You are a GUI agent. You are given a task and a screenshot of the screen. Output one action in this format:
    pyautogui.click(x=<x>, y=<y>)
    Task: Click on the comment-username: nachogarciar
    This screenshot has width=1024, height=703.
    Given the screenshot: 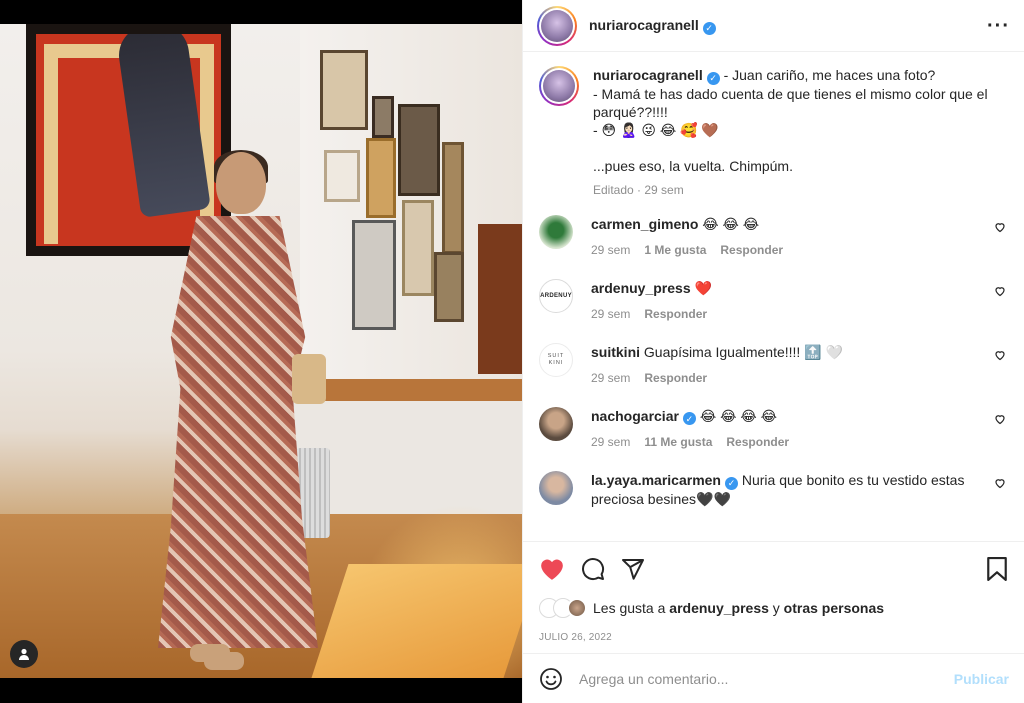 What is the action you would take?
    pyautogui.click(x=635, y=416)
    